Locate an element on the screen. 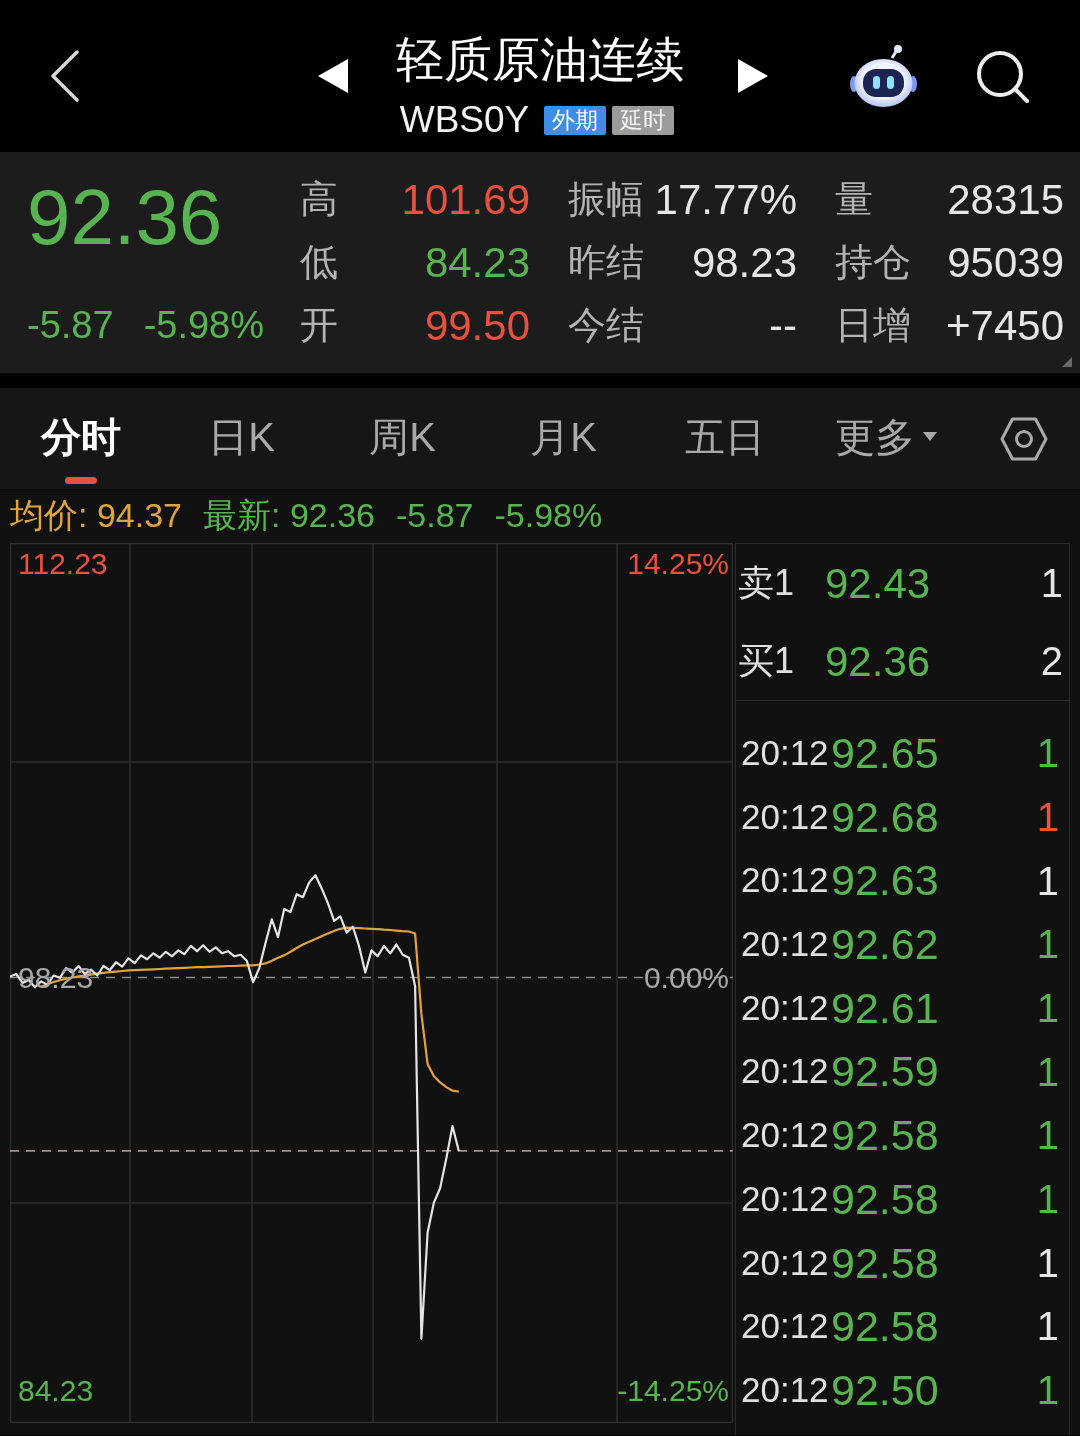 Image resolution: width=1080 pixels, height=1436 pixels. latest-price-text: 最新: 92.36 is located at coordinates (289, 515).